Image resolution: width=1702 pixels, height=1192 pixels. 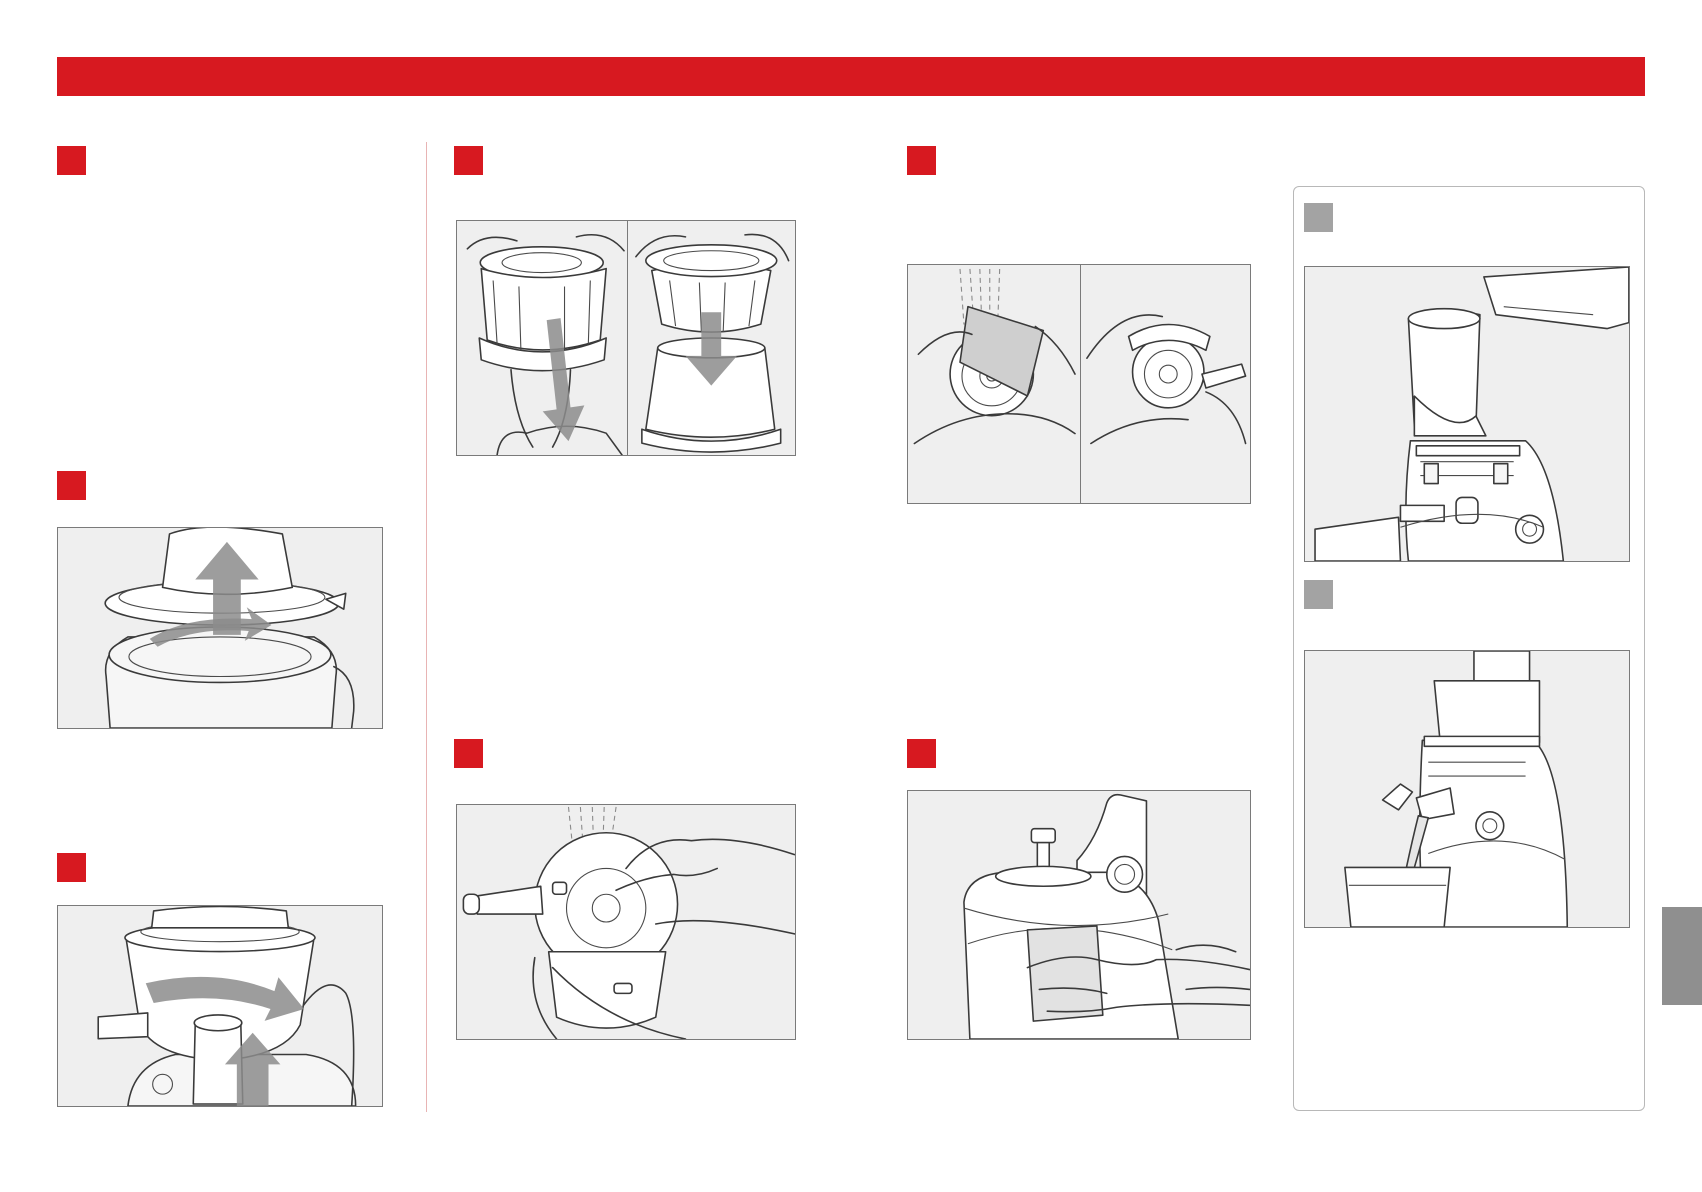 What do you see at coordinates (626, 338) in the screenshot?
I see `illustration-separate-strainer` at bounding box center [626, 338].